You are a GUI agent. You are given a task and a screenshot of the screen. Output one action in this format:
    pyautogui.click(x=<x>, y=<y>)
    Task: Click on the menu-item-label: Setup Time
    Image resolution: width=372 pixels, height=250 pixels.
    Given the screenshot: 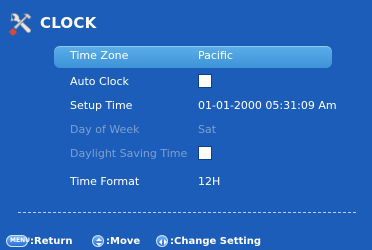 What is the action you would take?
    pyautogui.click(x=101, y=105)
    